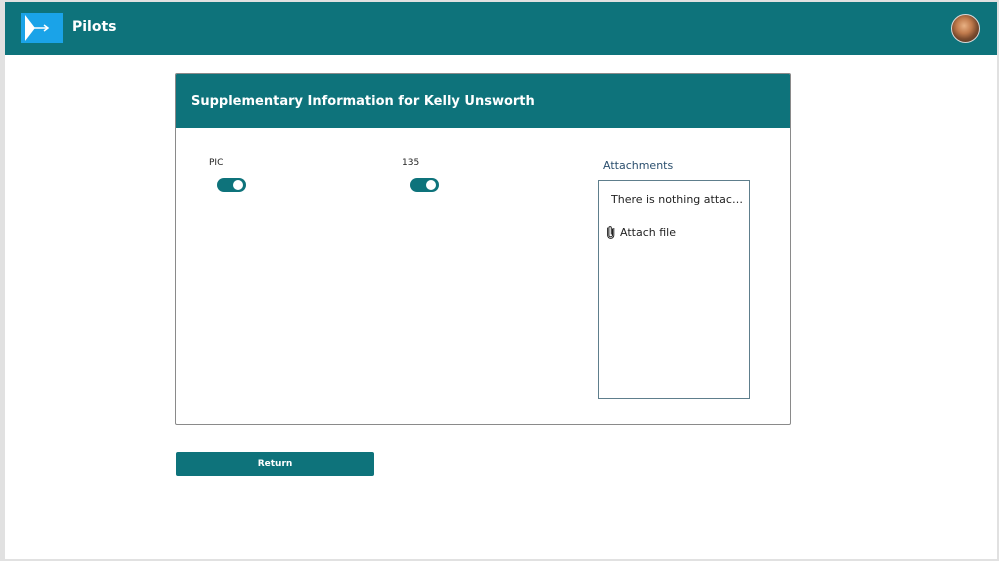 This screenshot has height=561, width=999. What do you see at coordinates (611, 232) in the screenshot?
I see `paperclip-icon` at bounding box center [611, 232].